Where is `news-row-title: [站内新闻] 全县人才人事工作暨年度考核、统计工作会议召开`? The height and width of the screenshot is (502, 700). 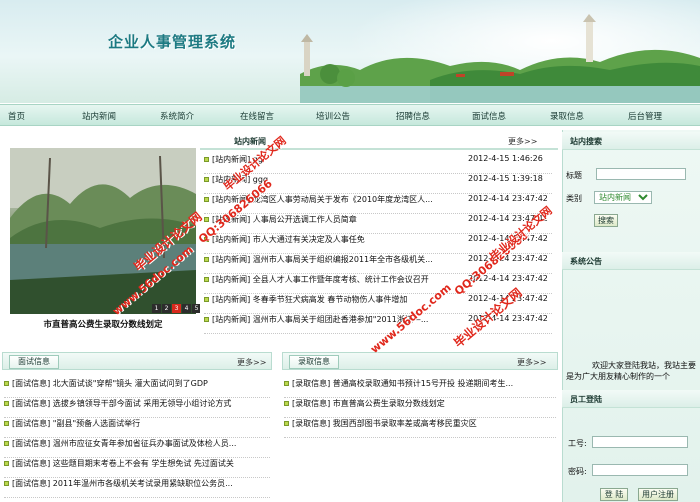
news-row-title: [站内新闻] 全县人才人事工作暨年度考核、统计工作会议召开 is located at coordinates (320, 279).